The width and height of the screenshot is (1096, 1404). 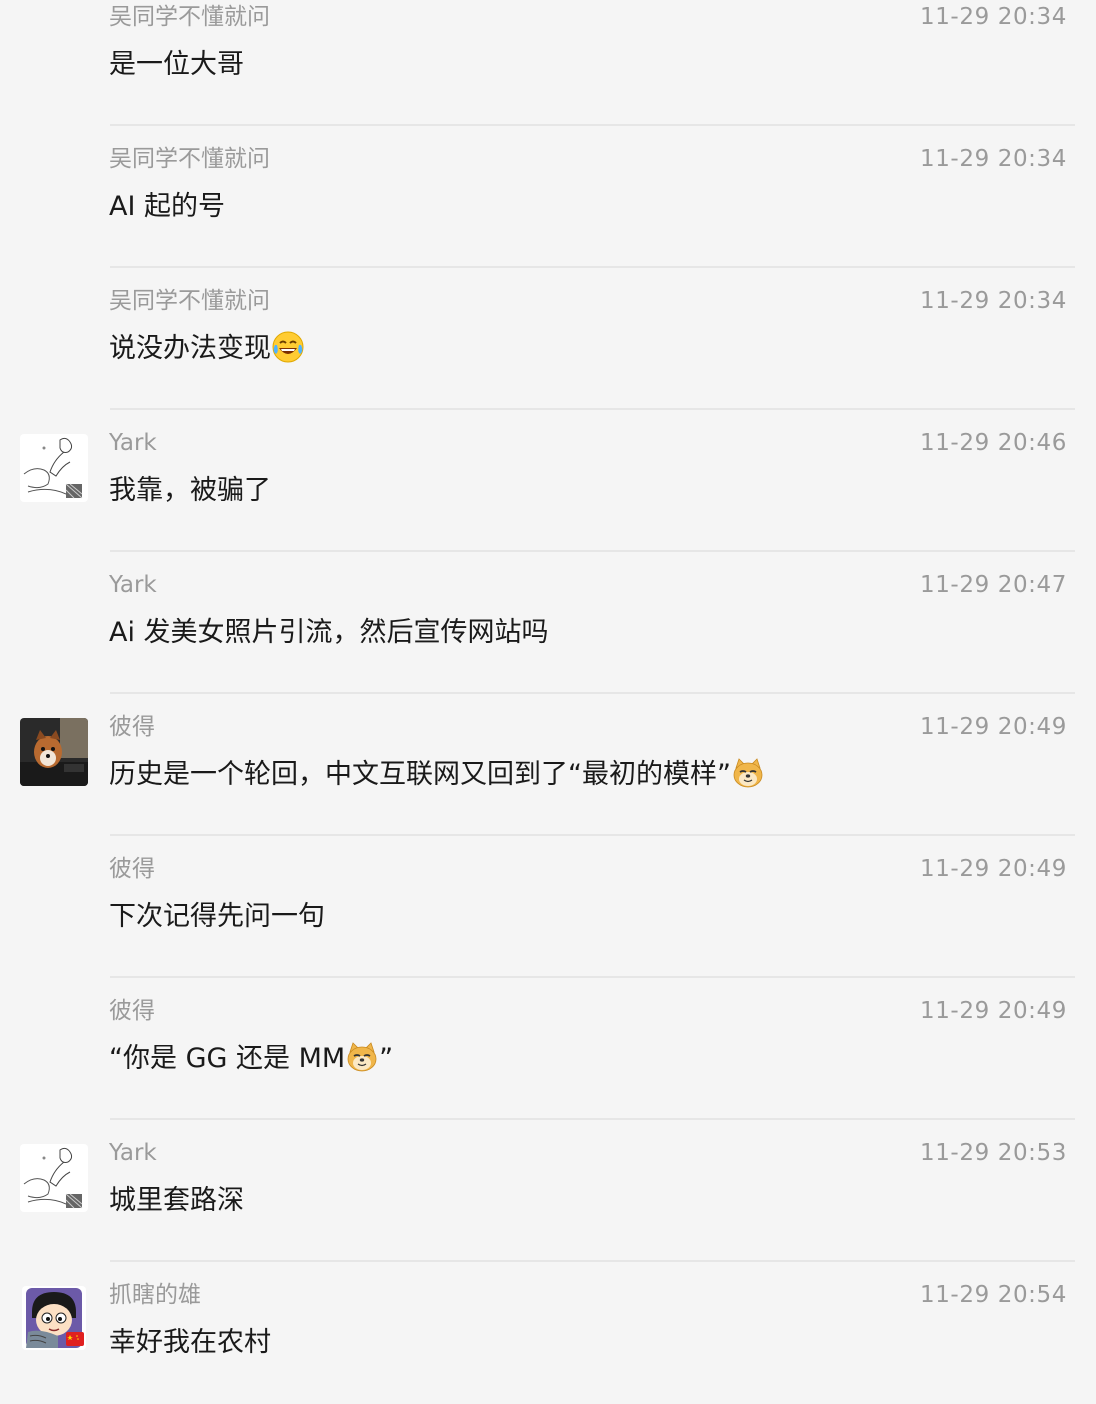 I want to click on message-text: AI 起的号, so click(x=167, y=206).